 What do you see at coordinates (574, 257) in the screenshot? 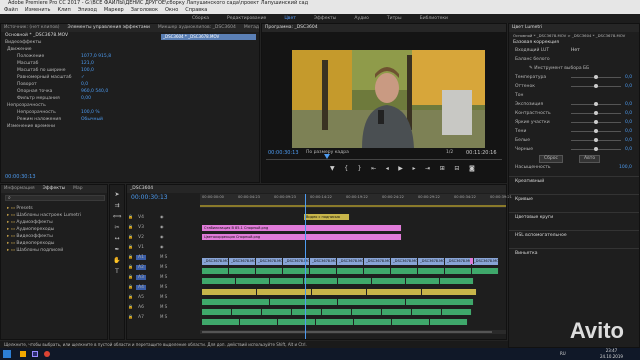
I see `lumetri-section-4: Виньетка` at bounding box center [574, 257].